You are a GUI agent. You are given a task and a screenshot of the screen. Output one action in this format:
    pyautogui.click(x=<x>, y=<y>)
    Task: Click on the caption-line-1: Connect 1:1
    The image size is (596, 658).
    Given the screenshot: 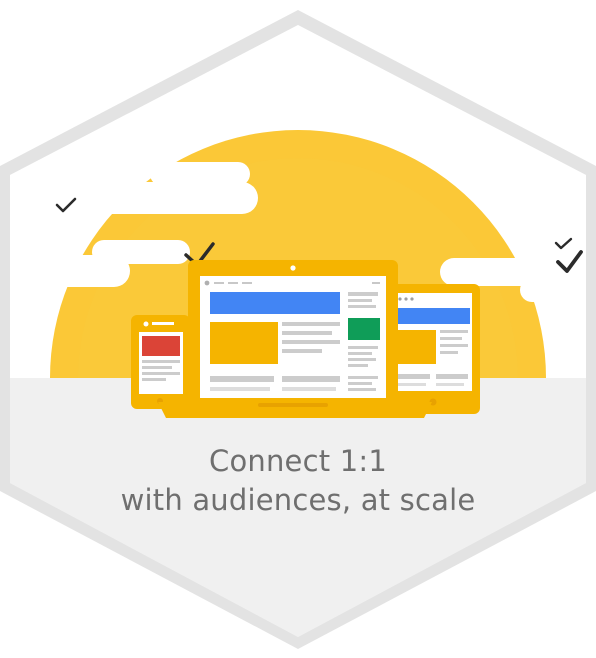 What is the action you would take?
    pyautogui.click(x=298, y=461)
    